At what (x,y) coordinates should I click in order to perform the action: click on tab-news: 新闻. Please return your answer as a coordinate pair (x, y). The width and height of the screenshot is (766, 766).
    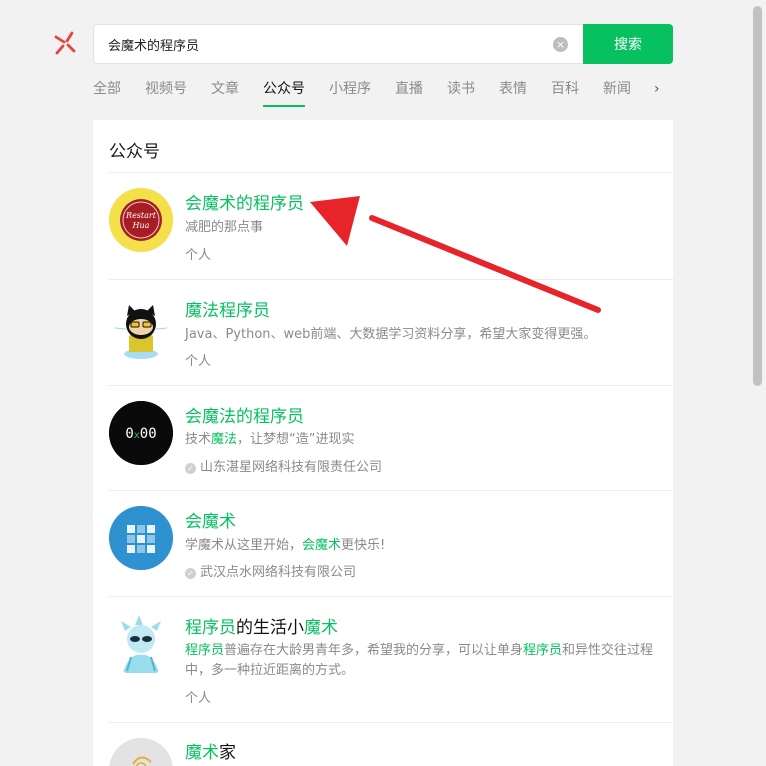
    Looking at the image, I should click on (617, 91).